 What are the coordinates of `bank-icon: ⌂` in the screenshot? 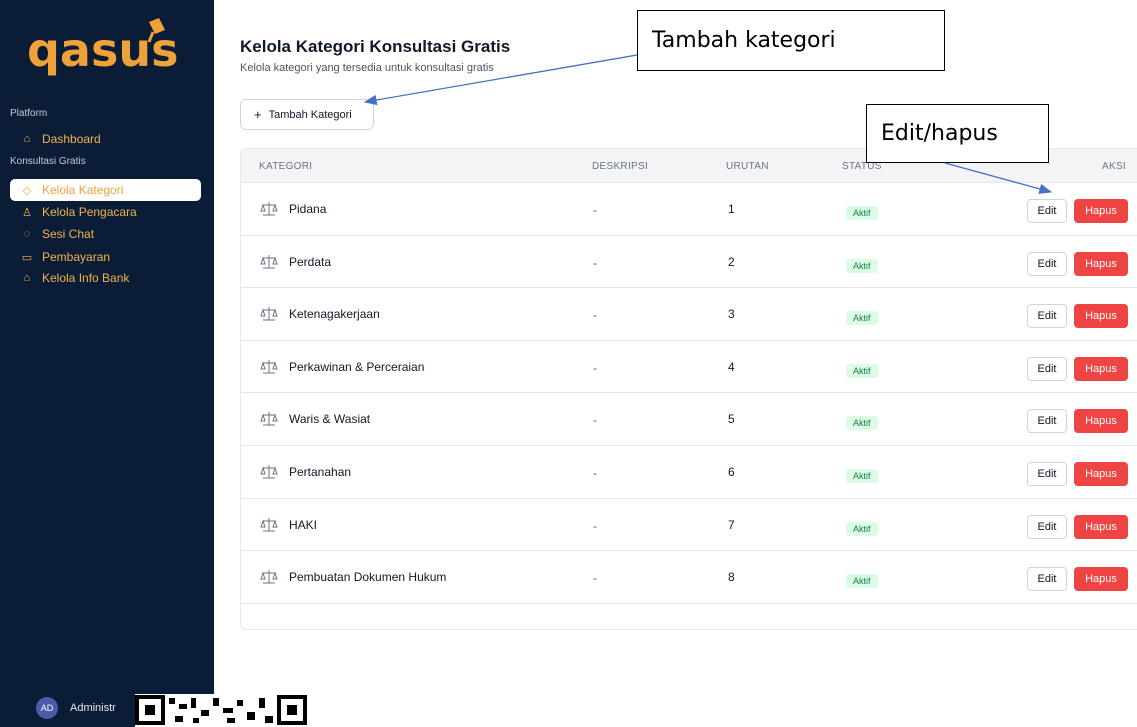 It's located at (27, 278).